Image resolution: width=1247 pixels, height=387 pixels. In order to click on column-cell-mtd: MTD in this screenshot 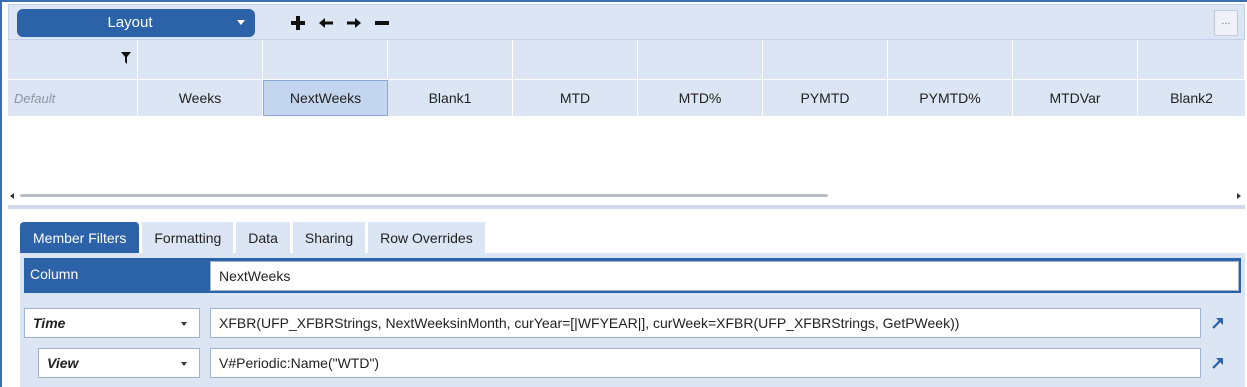, I will do `click(575, 98)`.